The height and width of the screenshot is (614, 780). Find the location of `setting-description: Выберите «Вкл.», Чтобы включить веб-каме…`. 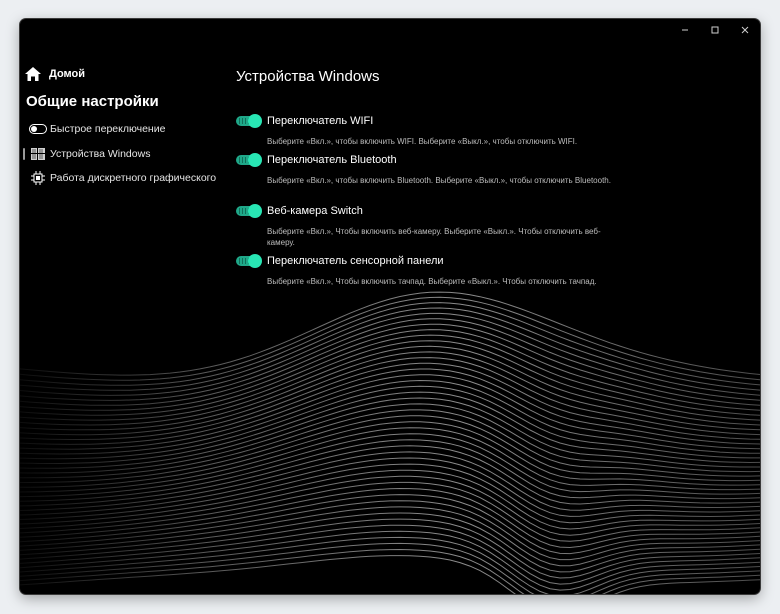

setting-description: Выберите «Вкл.», Чтобы включить веб-каме… is located at coordinates (434, 237).